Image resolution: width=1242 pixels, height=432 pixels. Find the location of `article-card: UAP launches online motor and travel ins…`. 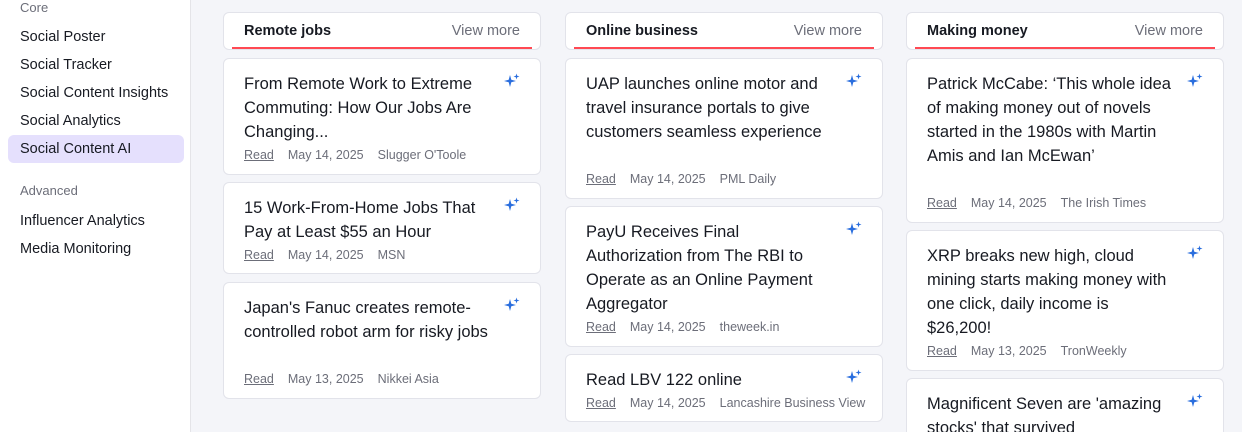

article-card: UAP launches online motor and travel ins… is located at coordinates (724, 128).